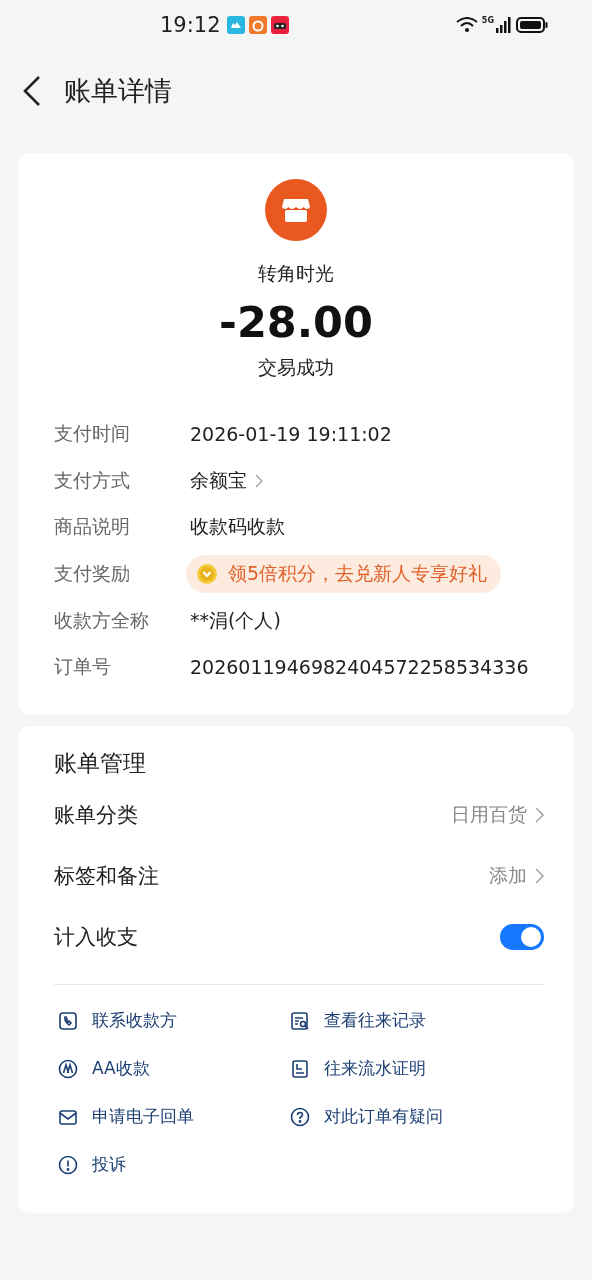 The image size is (592, 1280). I want to click on setting-label: 计入收支, so click(96, 938).